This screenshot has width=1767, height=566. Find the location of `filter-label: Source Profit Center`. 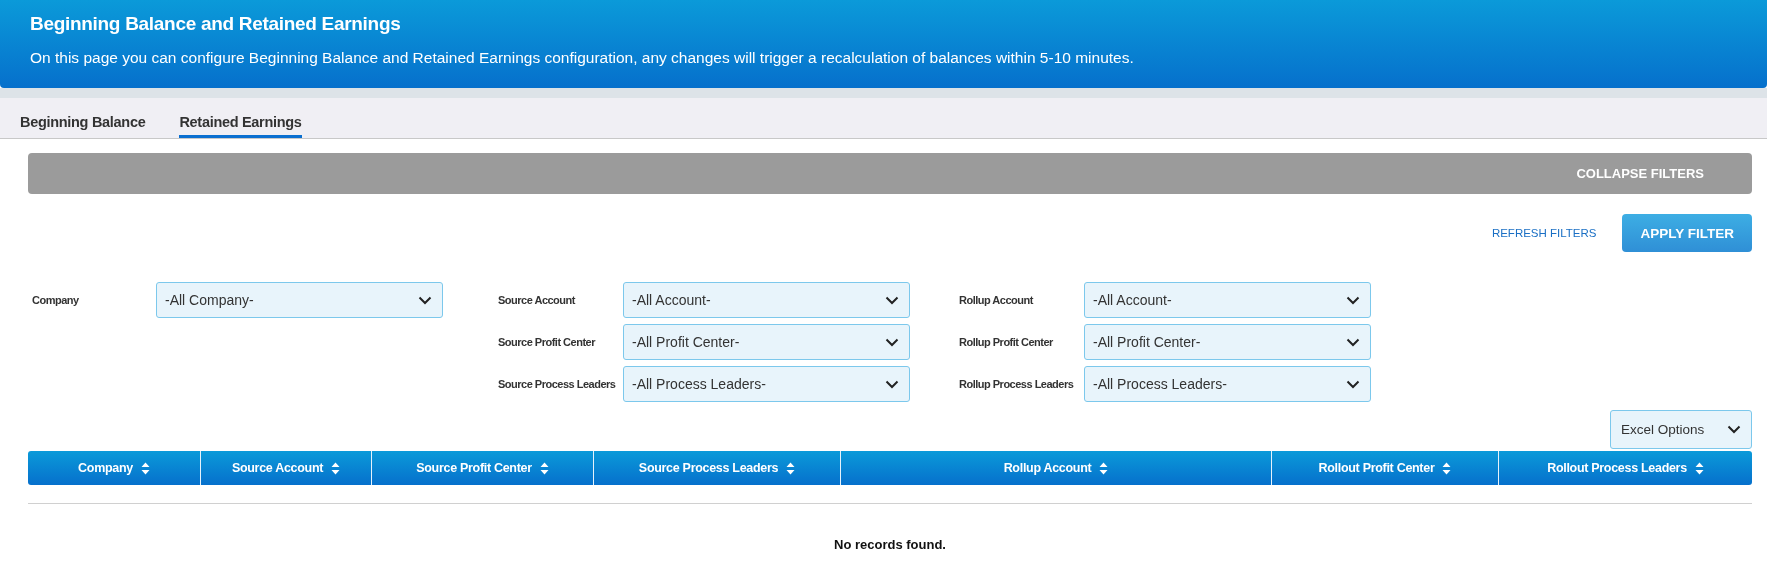

filter-label: Source Profit Center is located at coordinates (547, 342).